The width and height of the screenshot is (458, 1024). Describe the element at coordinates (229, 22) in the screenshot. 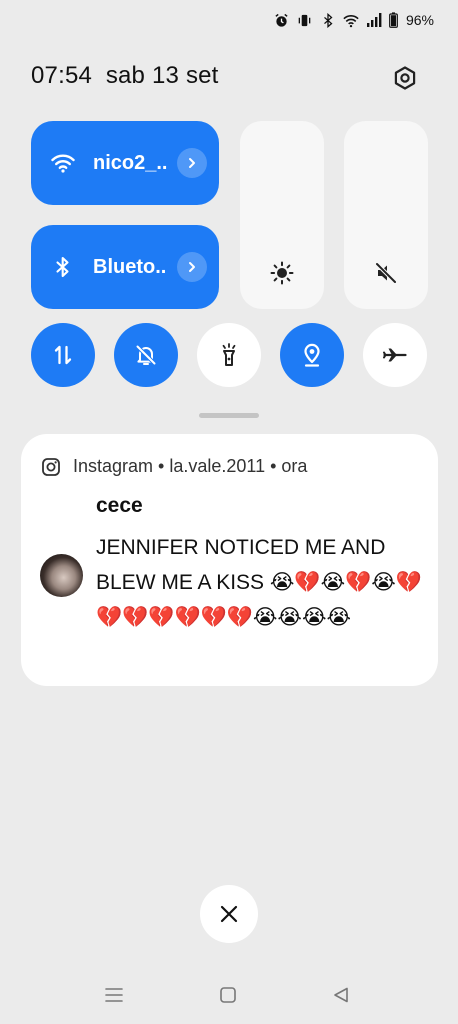

I see `status-bar: 96%` at that location.